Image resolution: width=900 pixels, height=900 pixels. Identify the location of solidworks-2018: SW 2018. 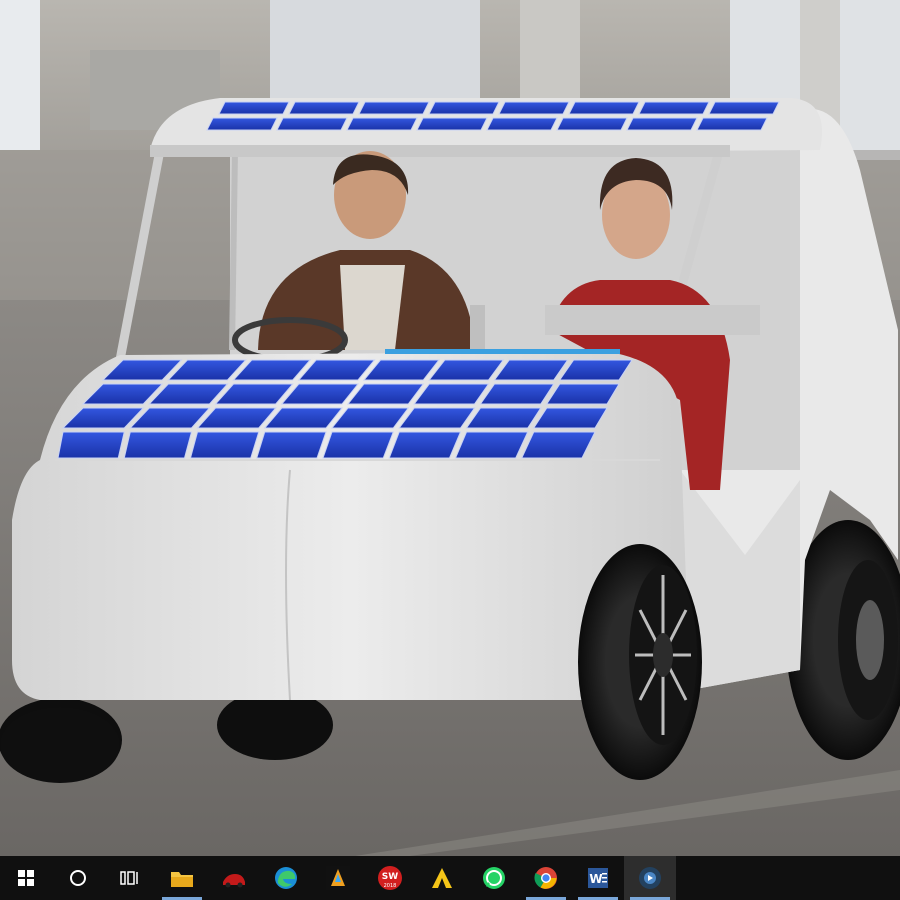
(390, 878).